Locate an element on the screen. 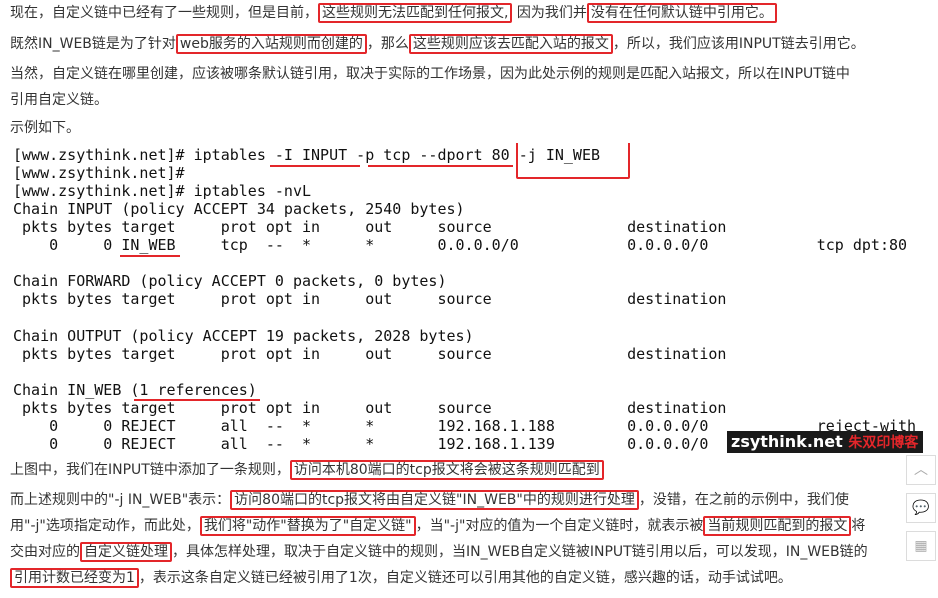 The height and width of the screenshot is (598, 938). highlight-box: 这些规则应该去匹配入站的报文 is located at coordinates (510, 44).